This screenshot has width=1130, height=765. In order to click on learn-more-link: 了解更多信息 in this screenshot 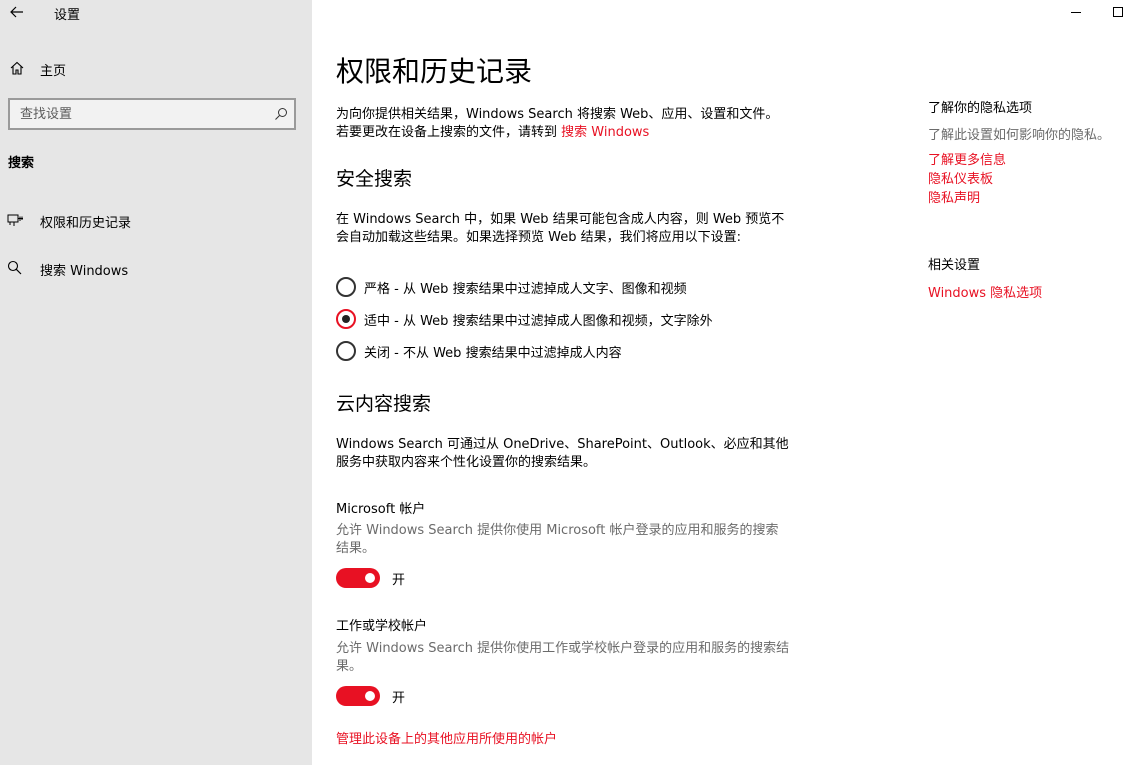, I will do `click(967, 158)`.